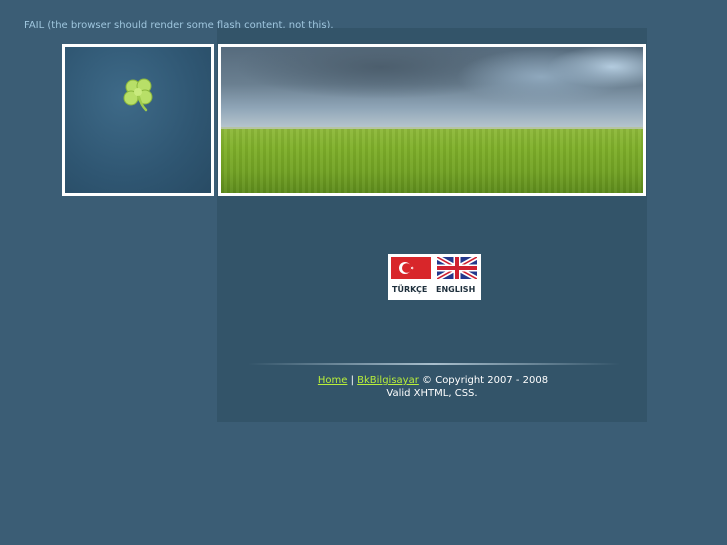  I want to click on banner-sky, so click(432, 88).